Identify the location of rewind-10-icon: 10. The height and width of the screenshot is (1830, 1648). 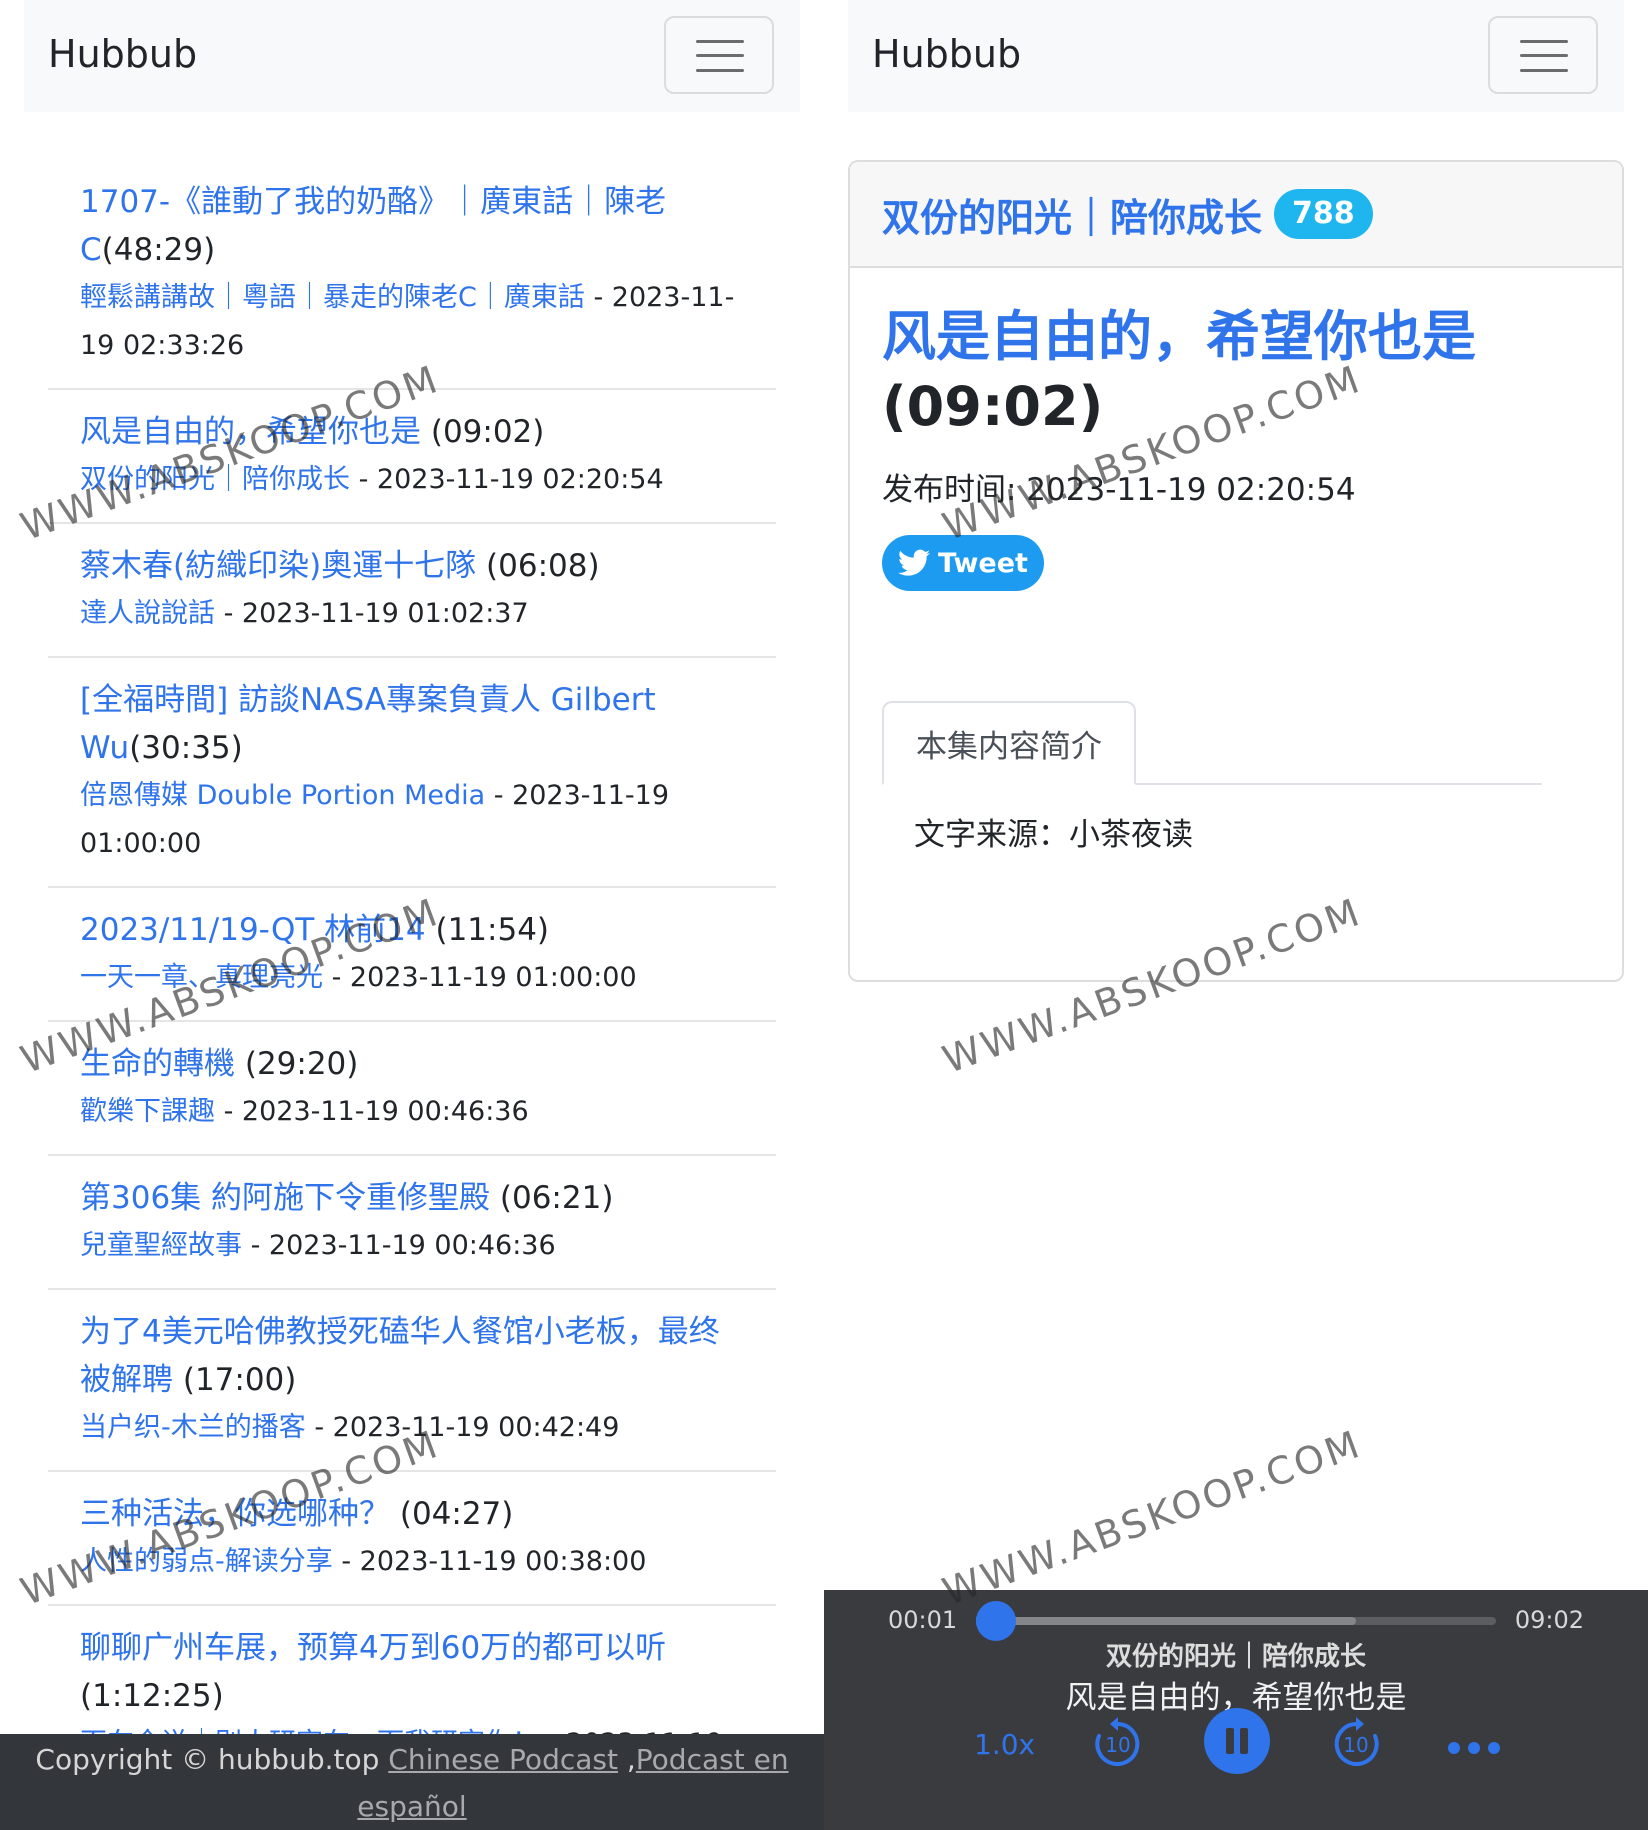
(1118, 1742).